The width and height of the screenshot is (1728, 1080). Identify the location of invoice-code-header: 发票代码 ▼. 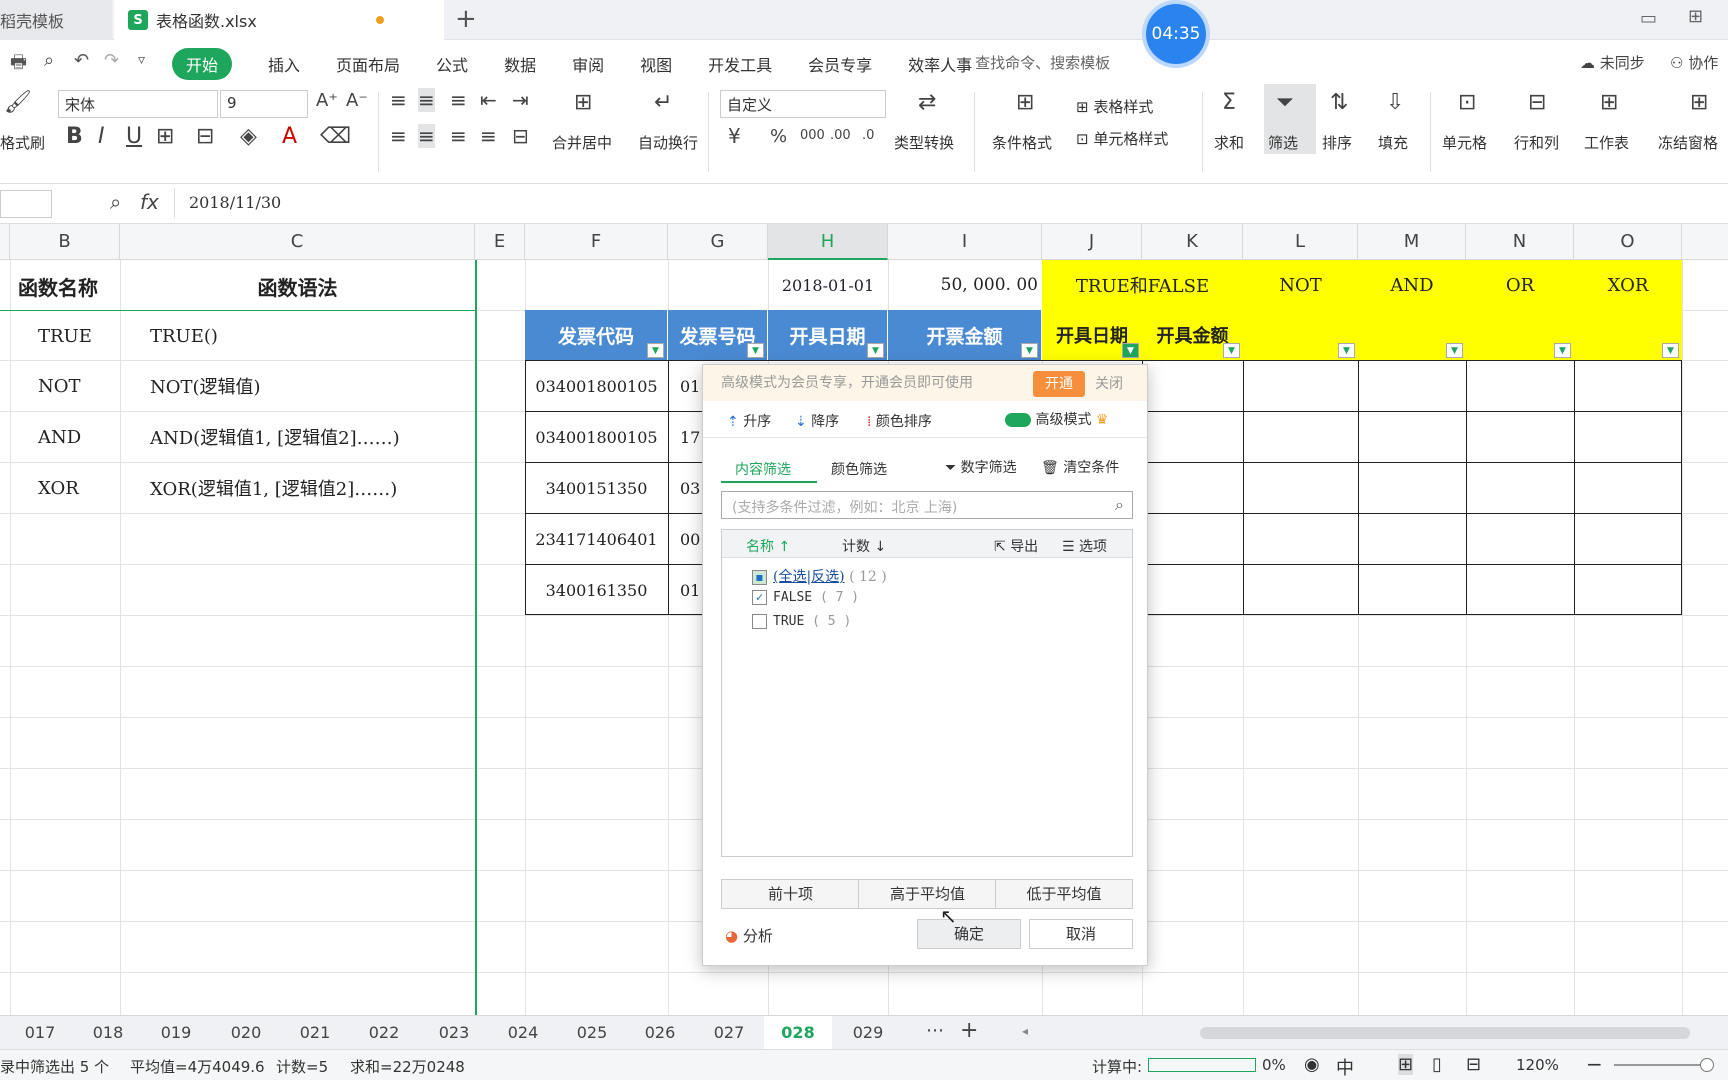
(596, 335).